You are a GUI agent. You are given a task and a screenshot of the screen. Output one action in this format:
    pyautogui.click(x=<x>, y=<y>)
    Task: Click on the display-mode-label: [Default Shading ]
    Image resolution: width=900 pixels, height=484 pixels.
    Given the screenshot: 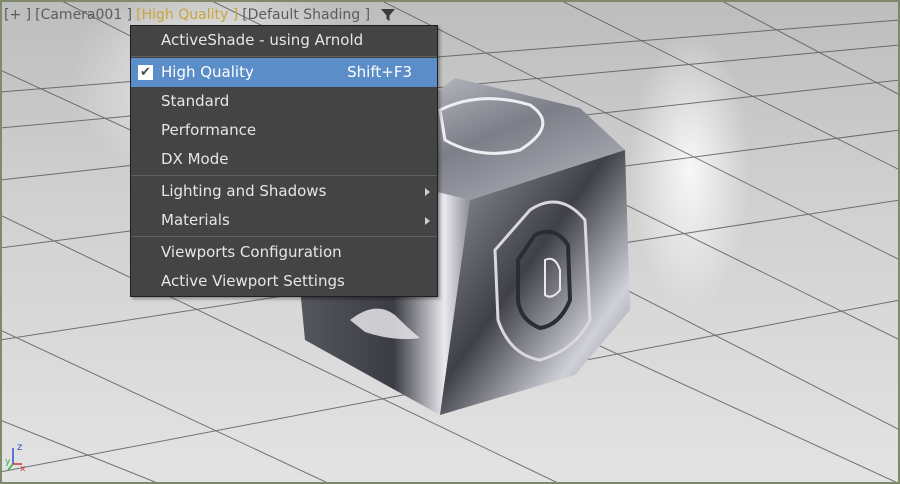 What is the action you would take?
    pyautogui.click(x=306, y=15)
    